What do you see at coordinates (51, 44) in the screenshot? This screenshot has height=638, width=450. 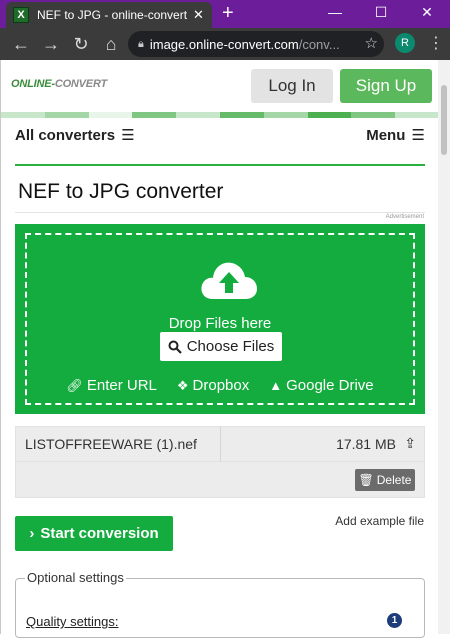 I see `forward-icon: →` at bounding box center [51, 44].